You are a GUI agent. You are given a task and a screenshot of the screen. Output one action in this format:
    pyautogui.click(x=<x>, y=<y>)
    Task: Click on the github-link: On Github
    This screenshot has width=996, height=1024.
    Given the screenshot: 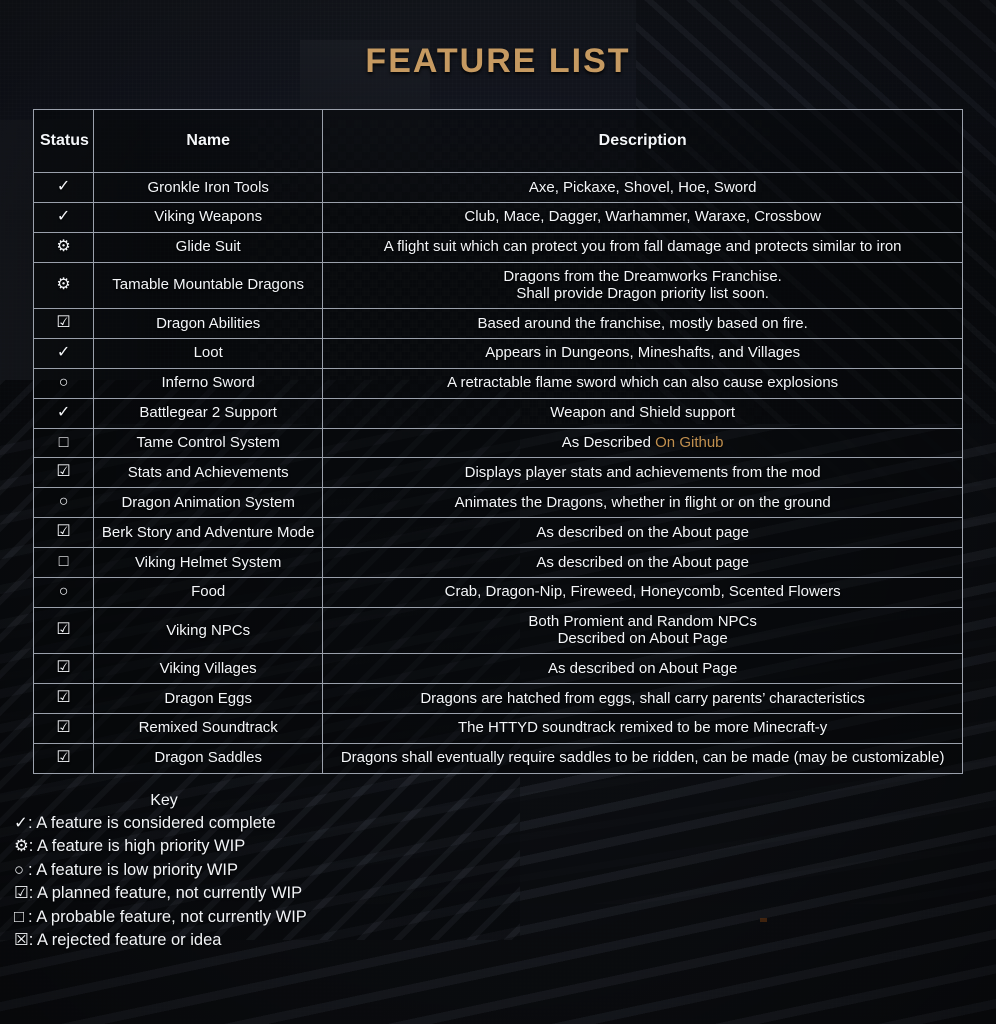 What is the action you would take?
    pyautogui.click(x=689, y=442)
    